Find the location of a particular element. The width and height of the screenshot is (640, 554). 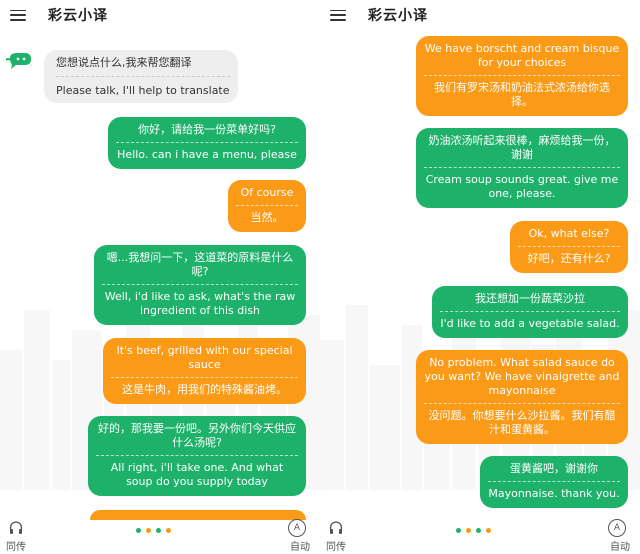

message-translation-text: I'd like to add a vegetable salad. is located at coordinates (530, 321).